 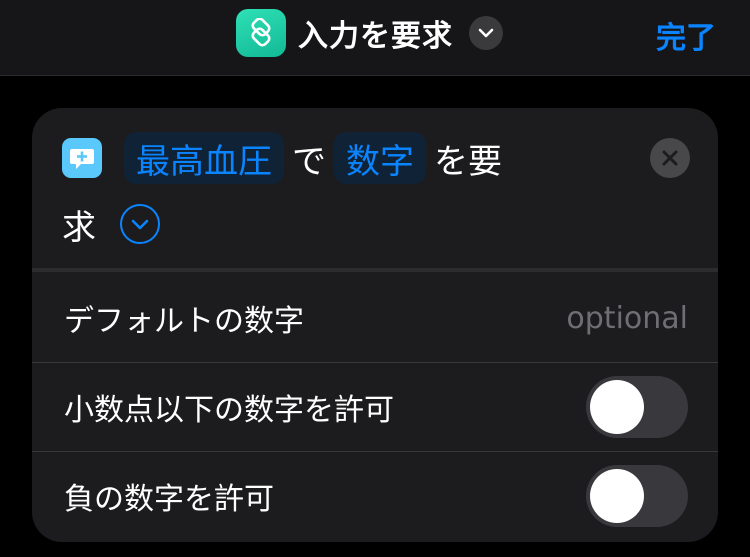 What do you see at coordinates (380, 158) in the screenshot?
I see `type-token: 数字` at bounding box center [380, 158].